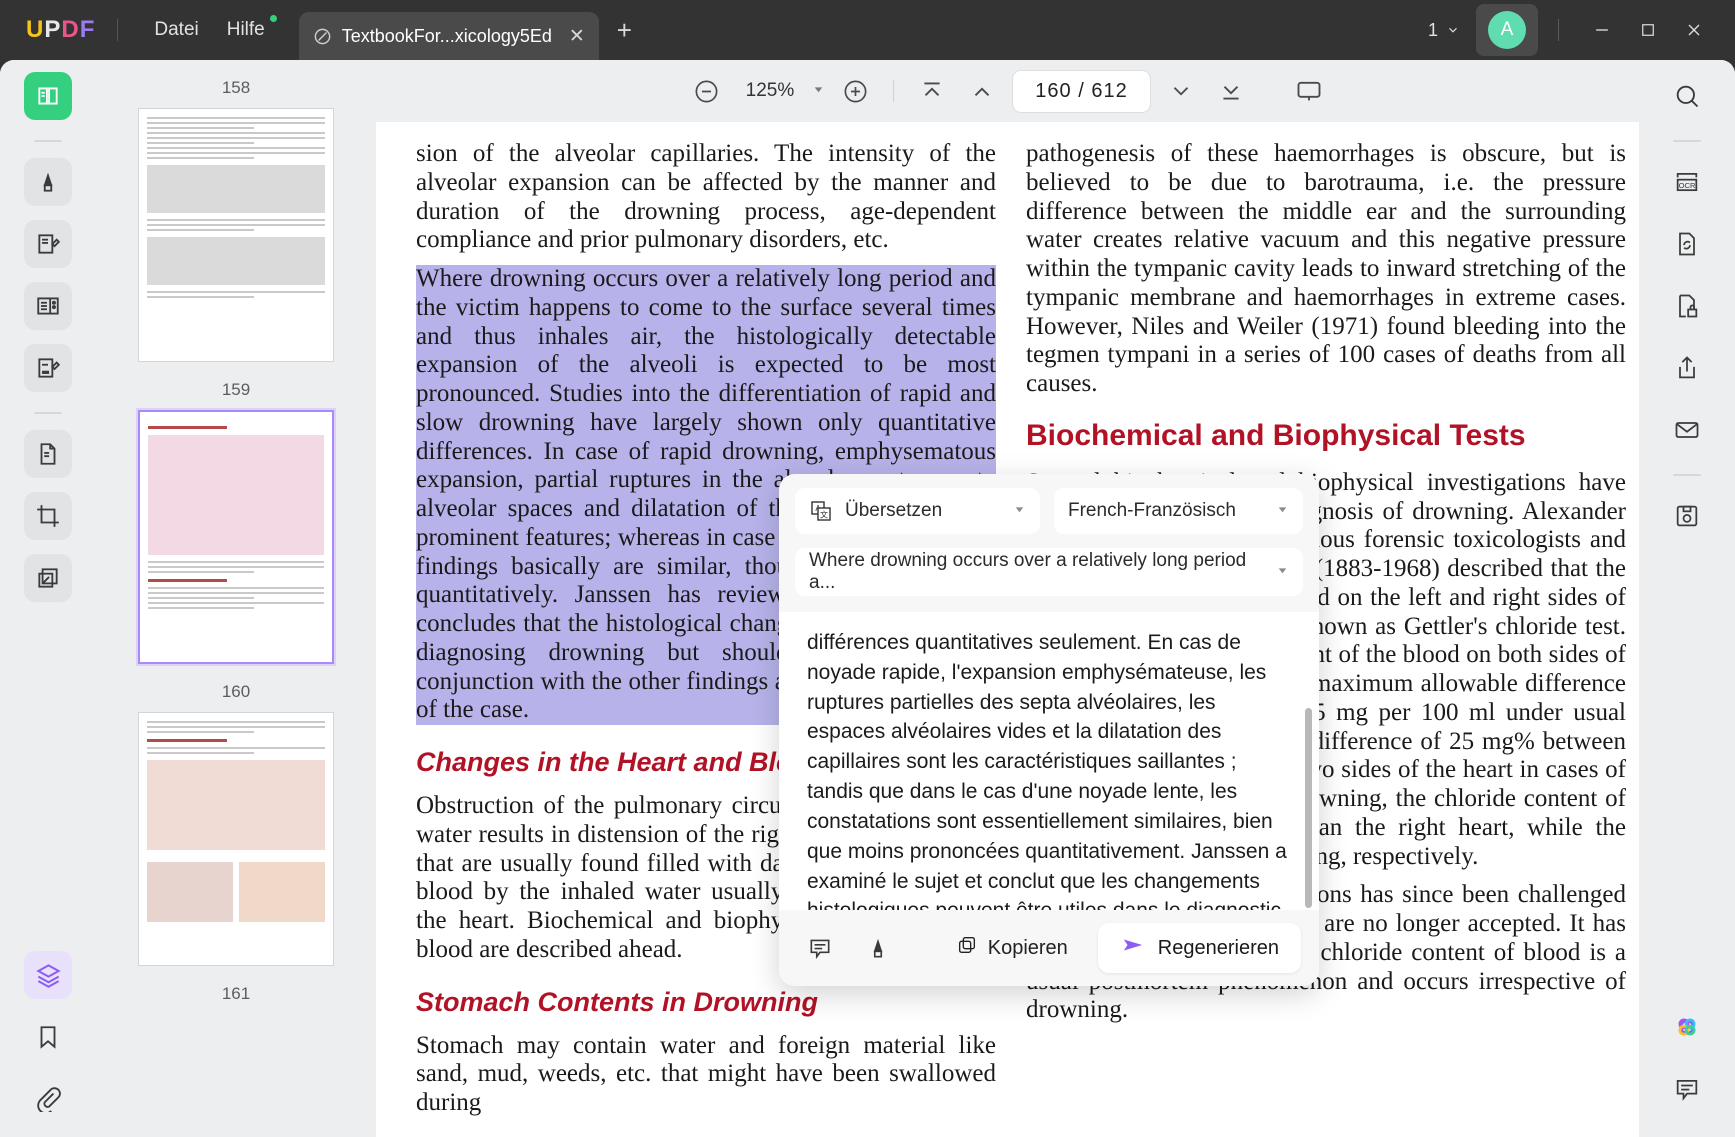 The height and width of the screenshot is (1137, 1735). What do you see at coordinates (1007, 91) in the screenshot?
I see `document-toolbar: 125% 160 / 612` at bounding box center [1007, 91].